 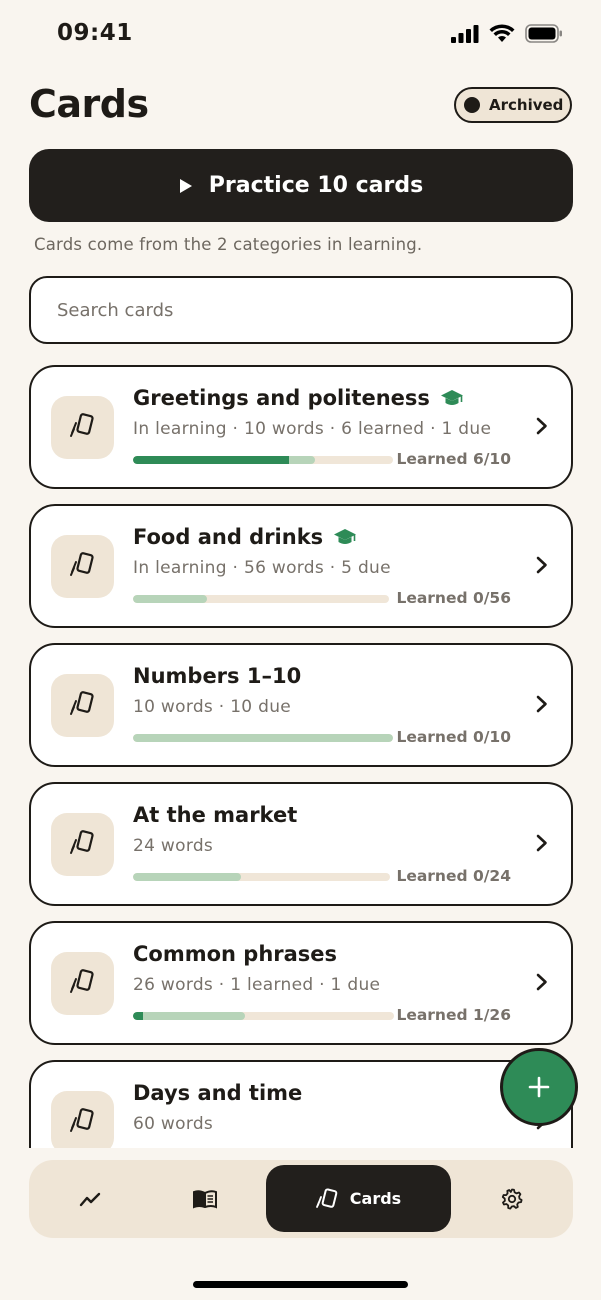 I want to click on page-title: Cards, so click(x=89, y=104).